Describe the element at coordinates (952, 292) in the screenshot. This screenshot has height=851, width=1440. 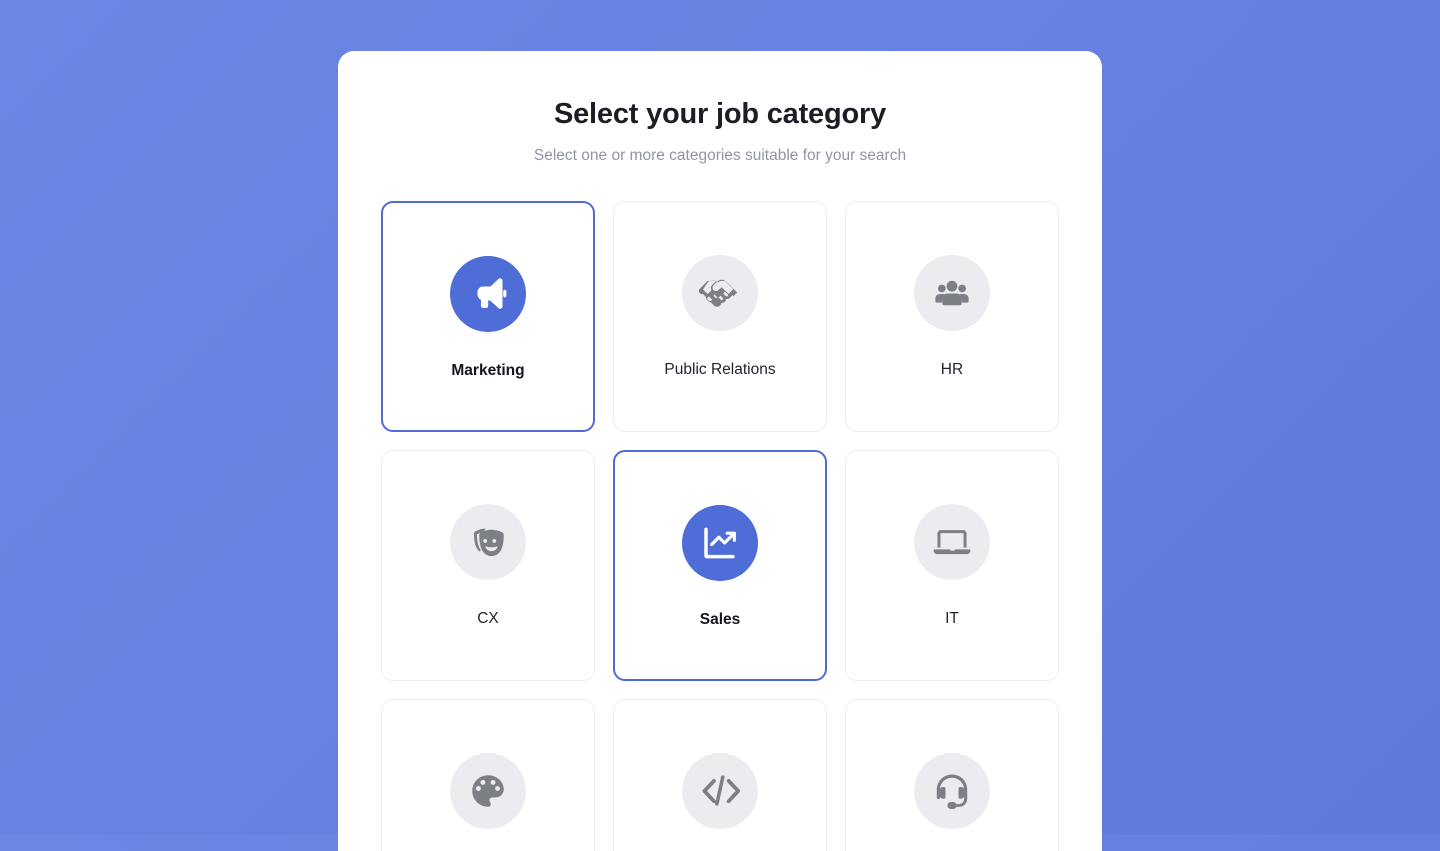
I see `people-group-icon` at that location.